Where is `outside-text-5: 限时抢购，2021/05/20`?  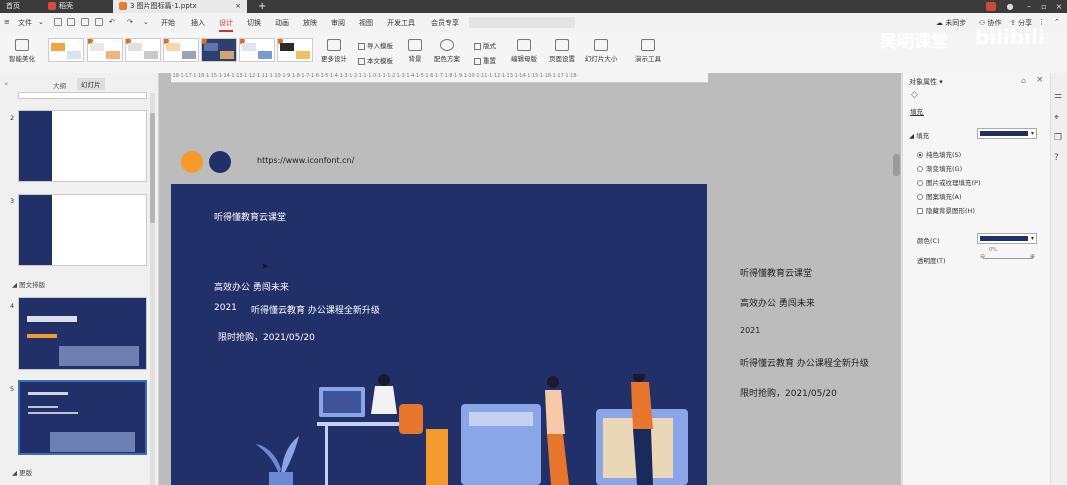
outside-text-5: 限时抢购，2021/05/20 is located at coordinates (788, 392).